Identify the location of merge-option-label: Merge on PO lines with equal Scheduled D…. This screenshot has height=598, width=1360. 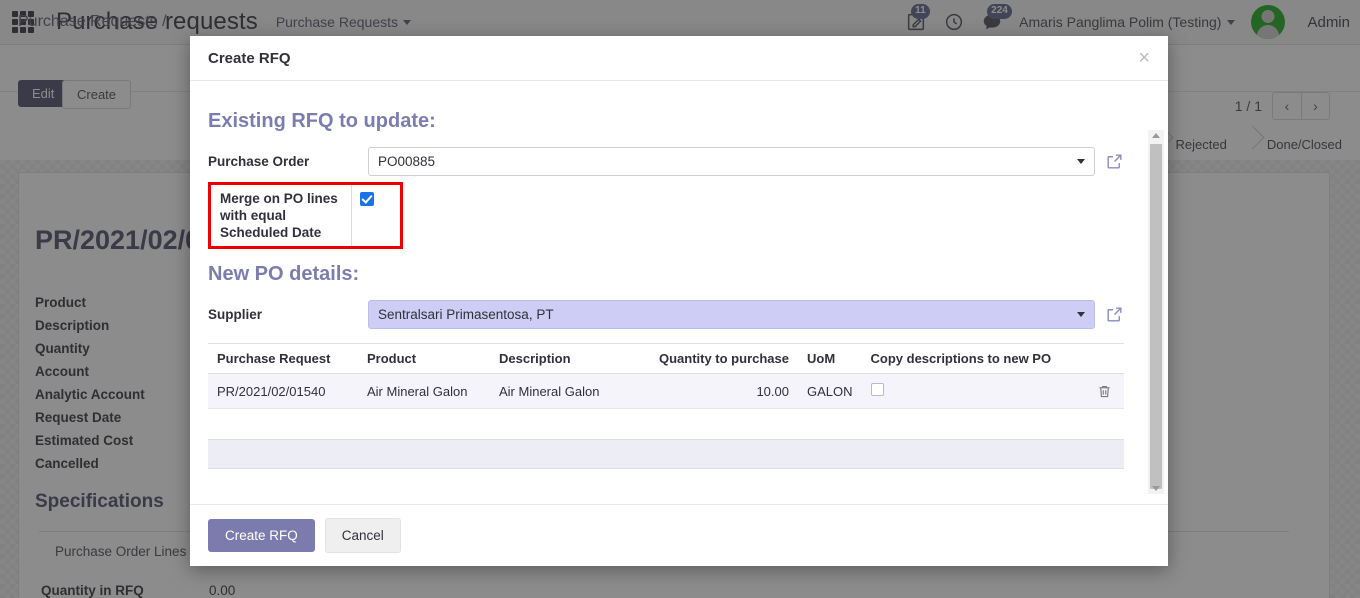
(279, 215).